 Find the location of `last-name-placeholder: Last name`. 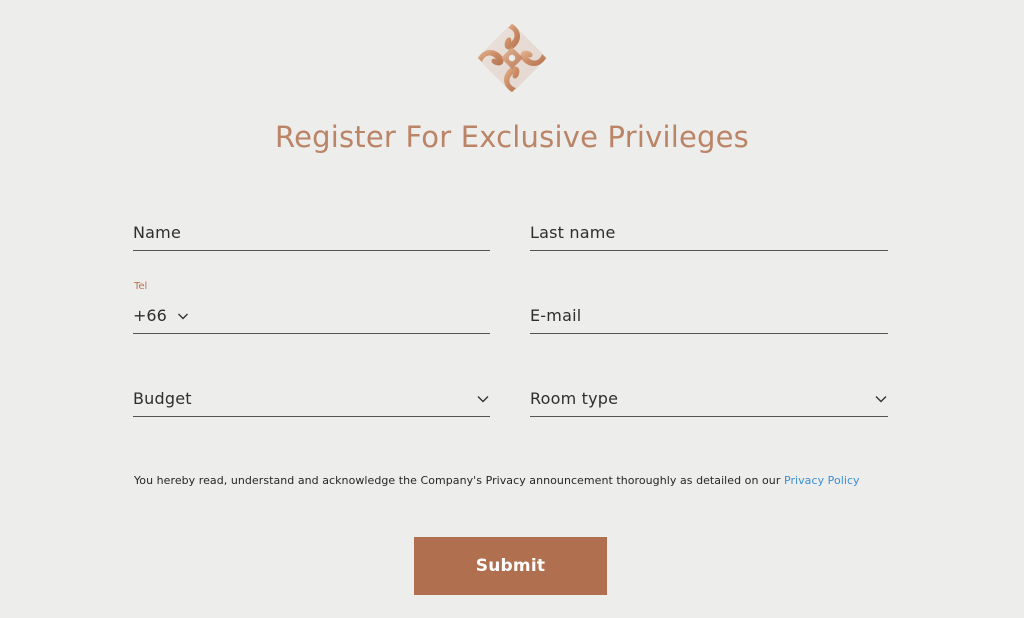

last-name-placeholder: Last name is located at coordinates (573, 232).